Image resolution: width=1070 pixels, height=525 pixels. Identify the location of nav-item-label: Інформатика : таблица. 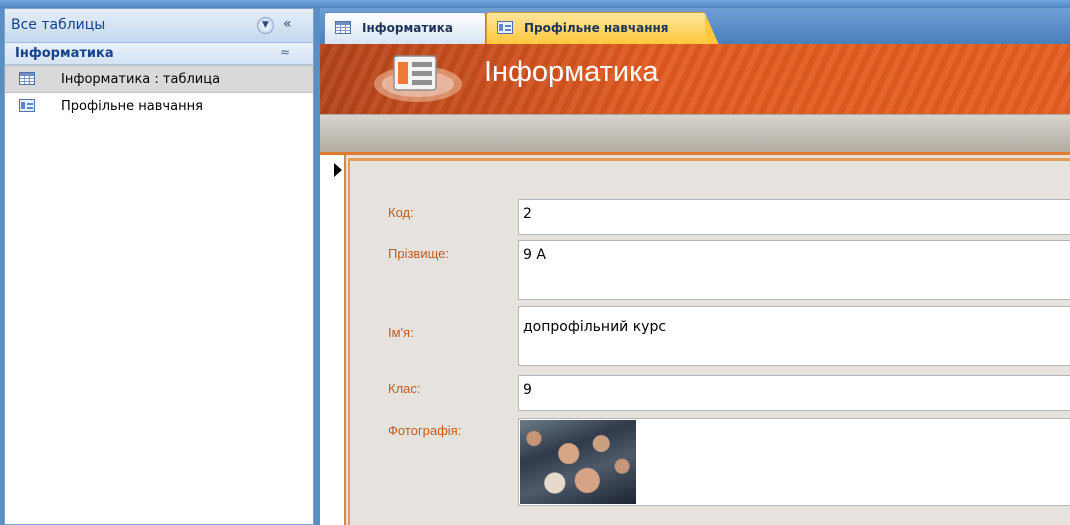
(141, 79).